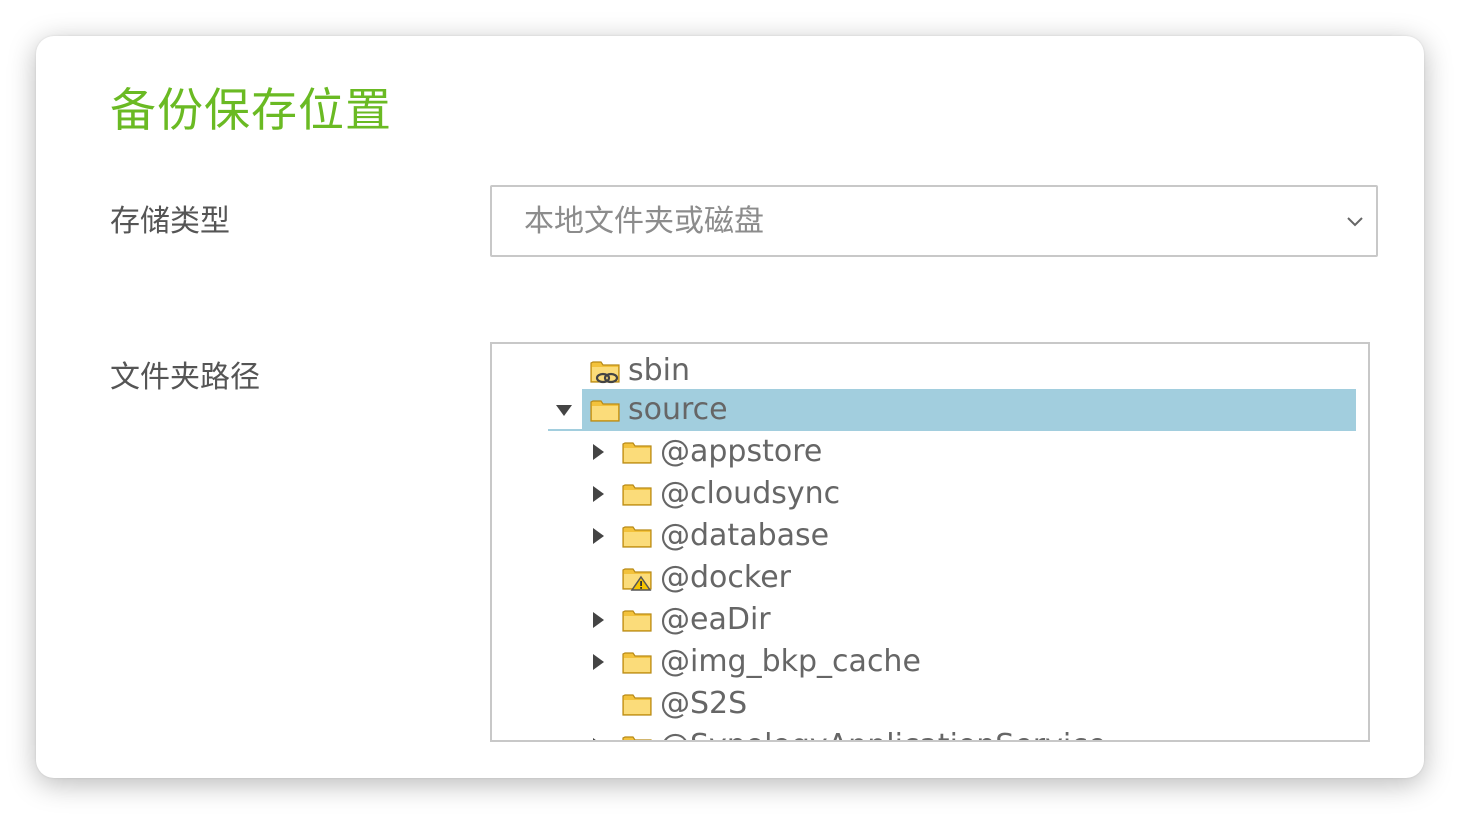  What do you see at coordinates (924, 494) in the screenshot?
I see `tree-node-cloudsync: @cloudsync` at bounding box center [924, 494].